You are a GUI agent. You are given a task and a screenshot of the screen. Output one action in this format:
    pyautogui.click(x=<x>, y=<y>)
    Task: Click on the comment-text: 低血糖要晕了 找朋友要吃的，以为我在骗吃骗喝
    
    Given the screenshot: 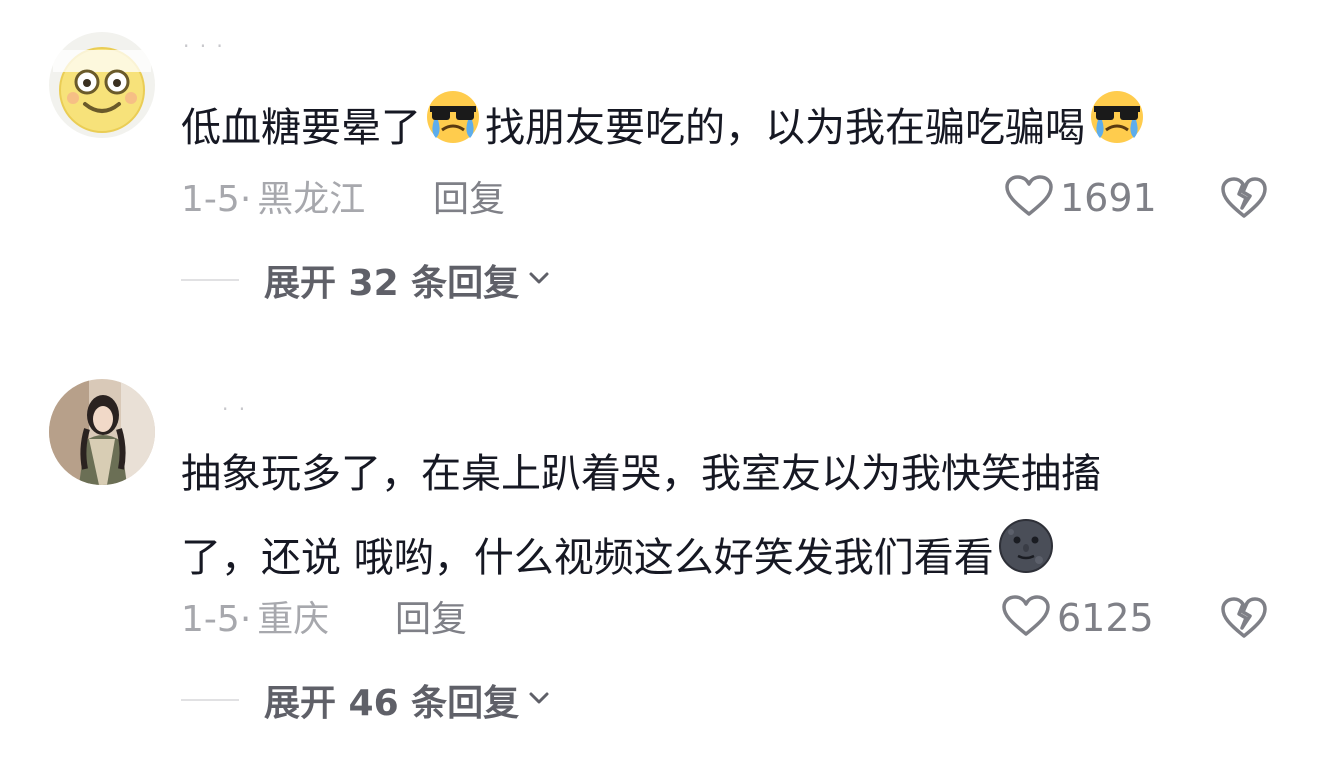 What is the action you would take?
    pyautogui.click(x=721, y=129)
    